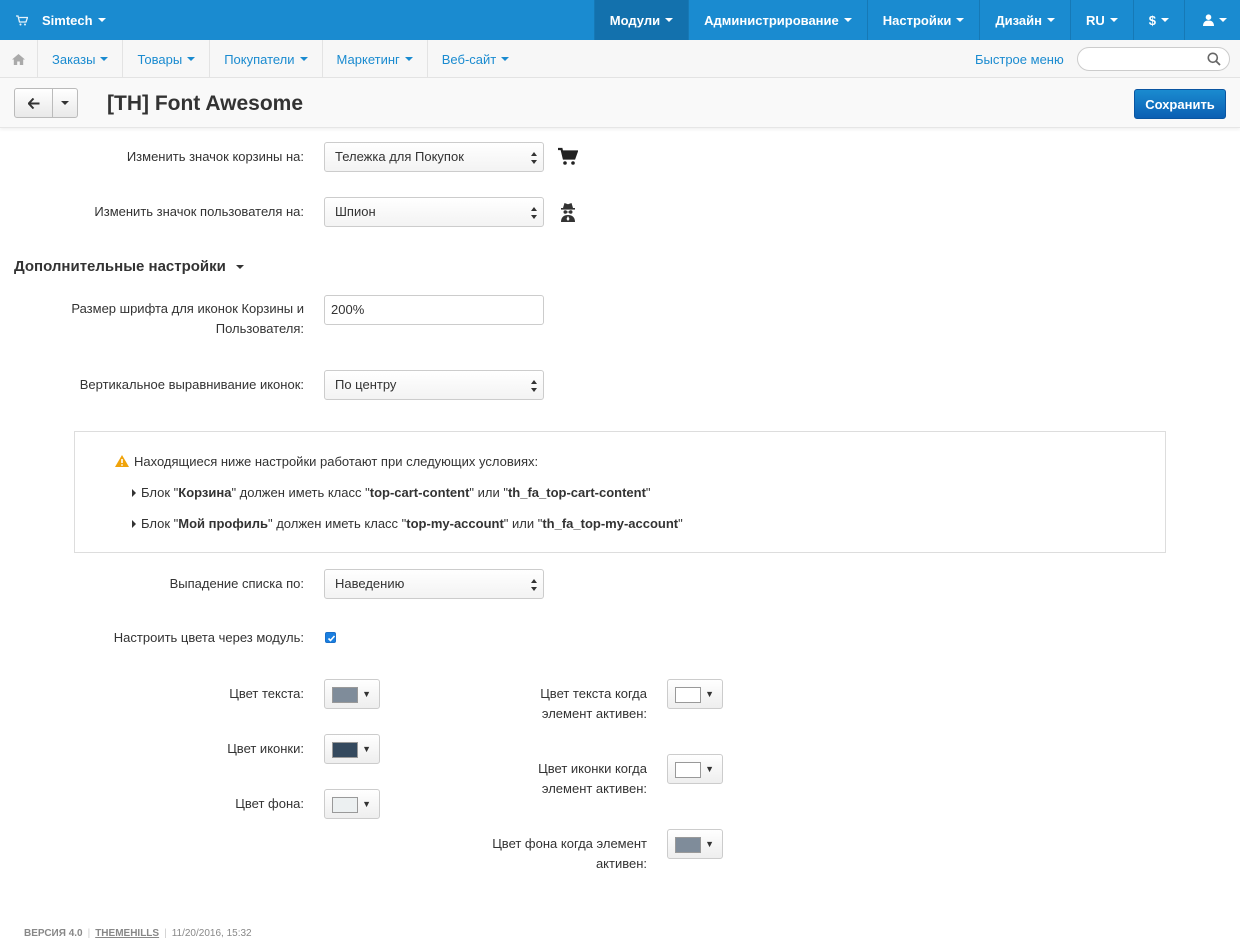  I want to click on text-active-color-picker: ▼, so click(695, 694).